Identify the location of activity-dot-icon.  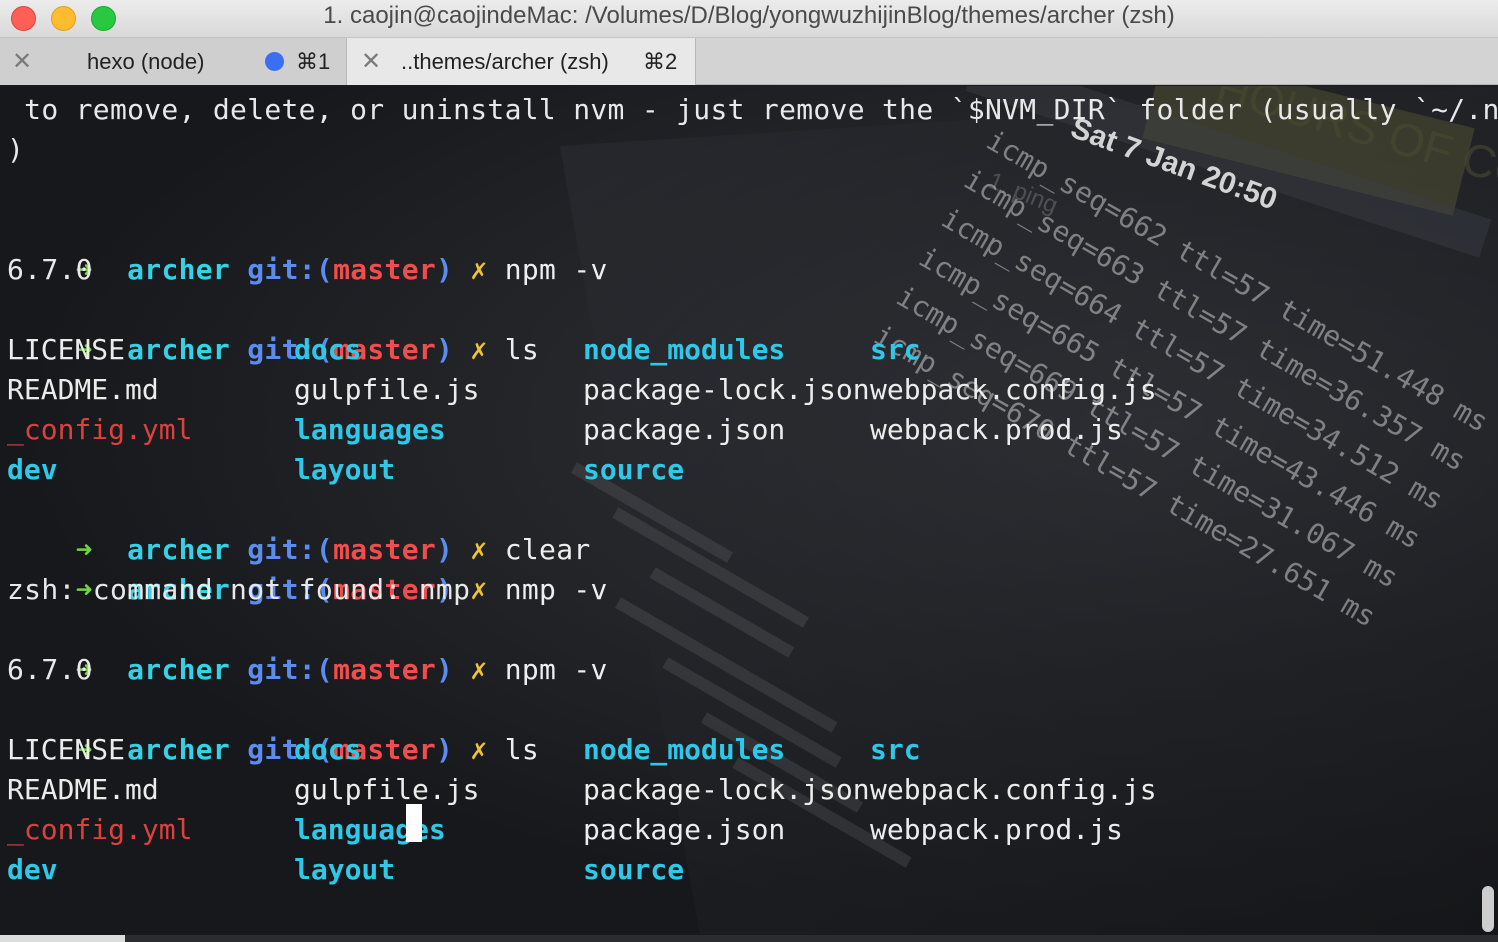
(274, 61).